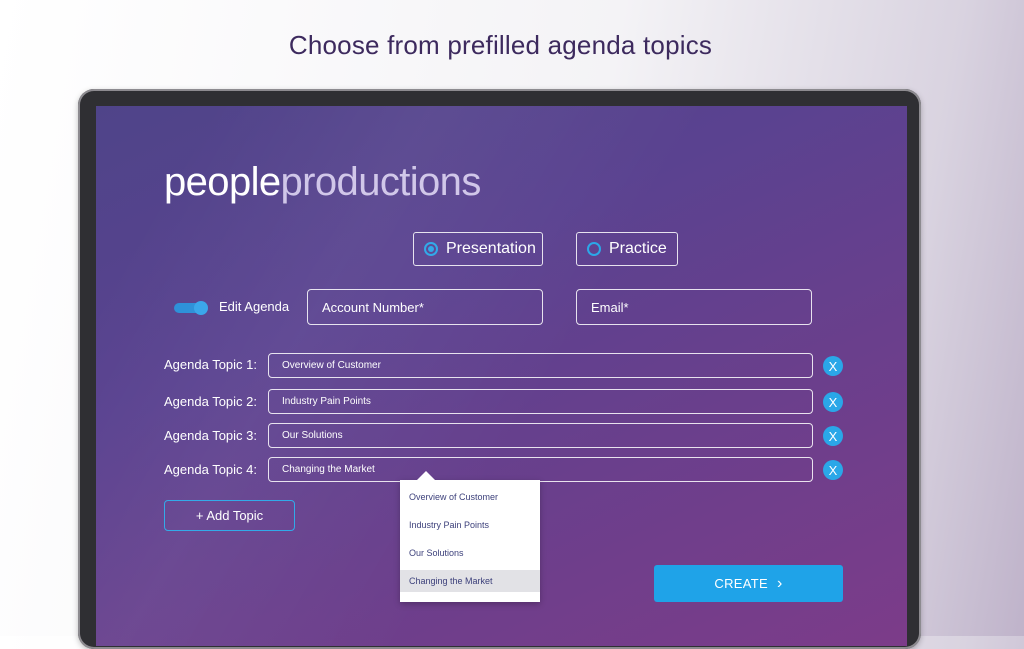 The image size is (1024, 649). What do you see at coordinates (694, 307) in the screenshot?
I see `email-field: Email*` at bounding box center [694, 307].